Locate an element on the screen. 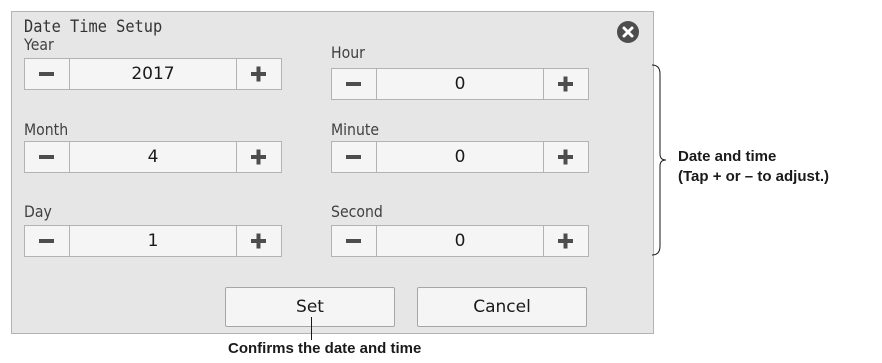  day-decrement-button is located at coordinates (47, 241).